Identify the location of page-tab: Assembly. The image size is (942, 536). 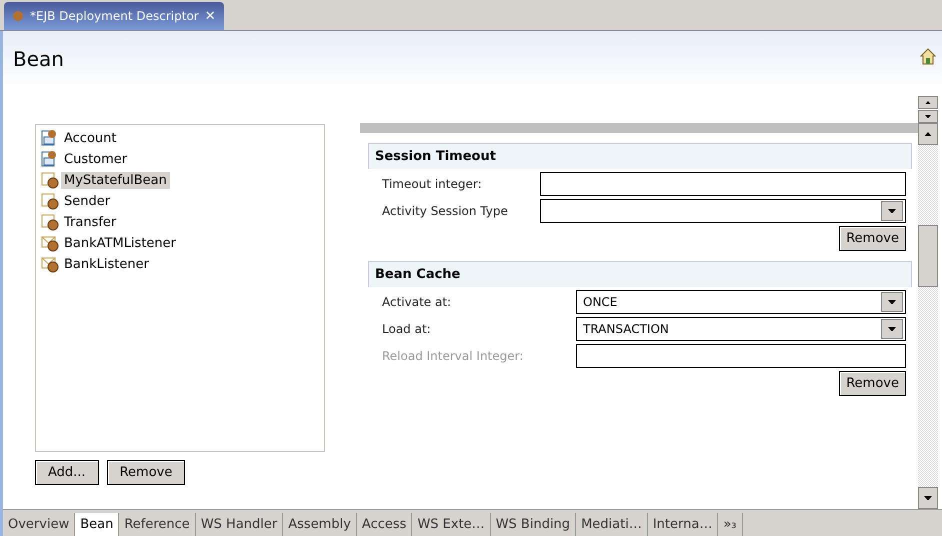
(320, 524).